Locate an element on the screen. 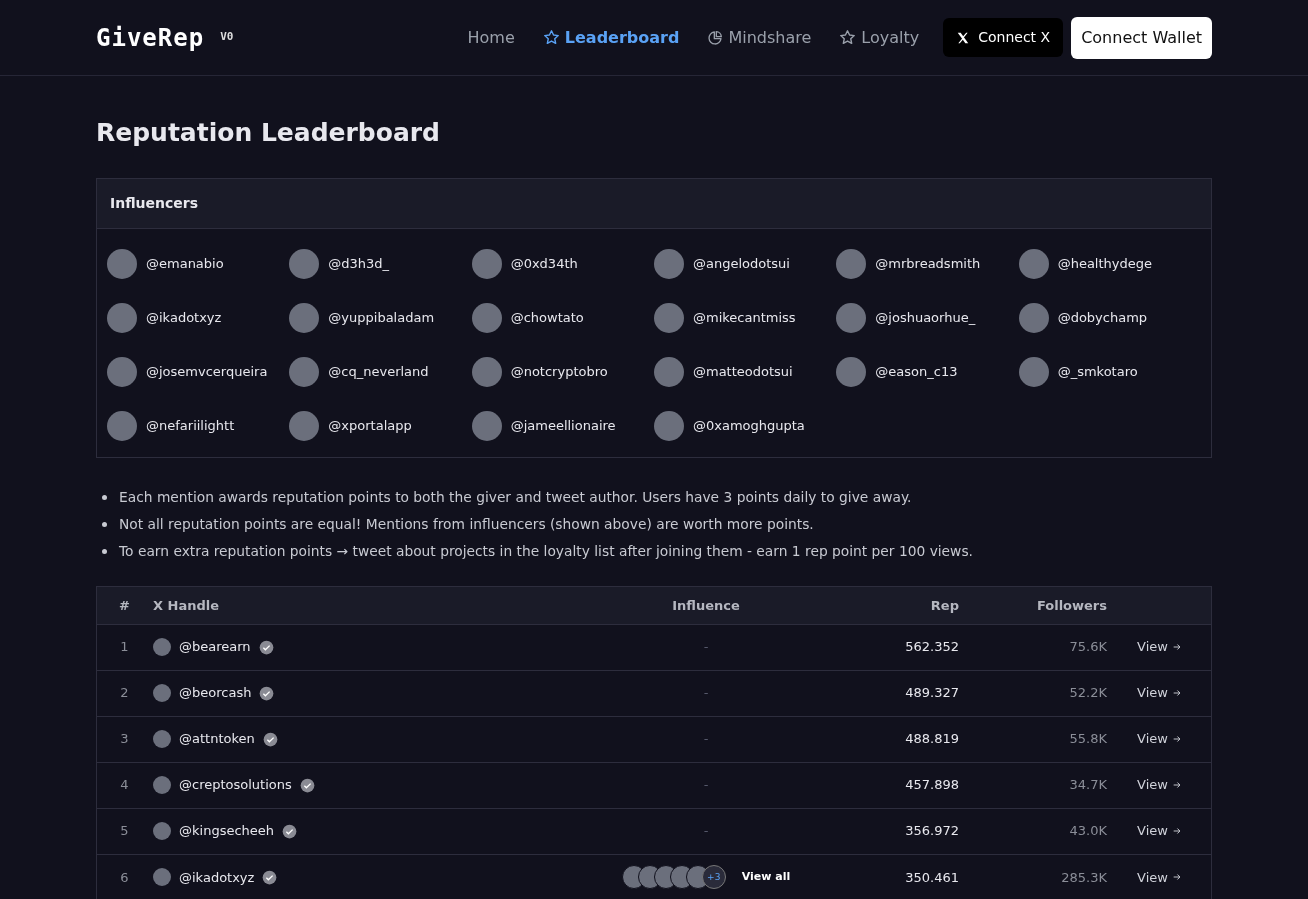 The image size is (1308, 899). nav-link: Home is located at coordinates (491, 37).